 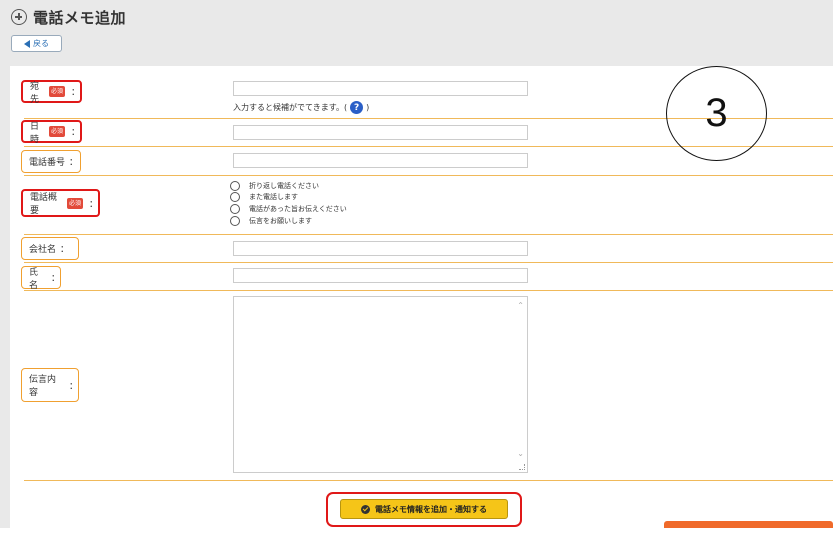 I want to click on summary-label-text: 電話概要, so click(x=44, y=204).